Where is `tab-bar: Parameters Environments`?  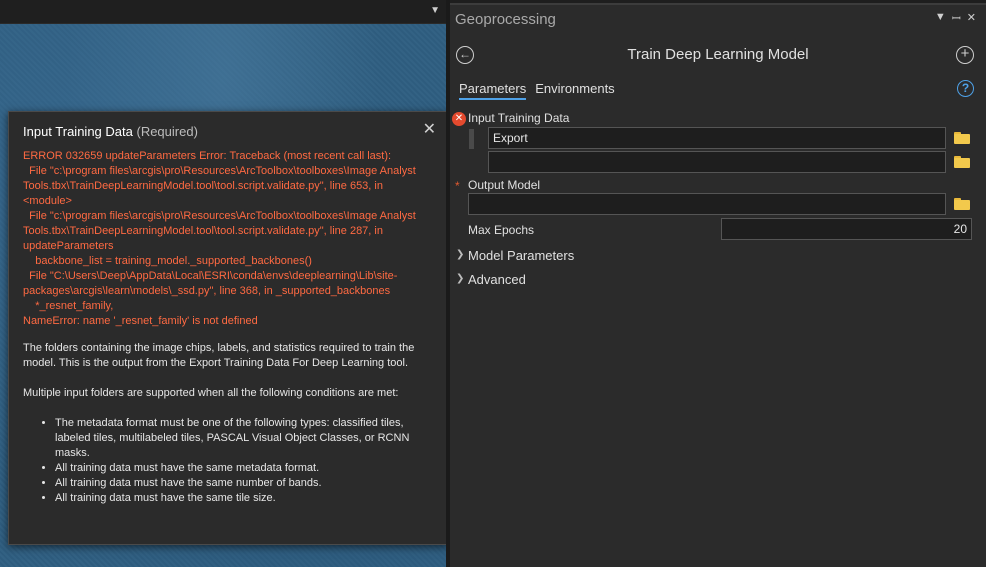
tab-bar: Parameters Environments is located at coordinates (537, 90).